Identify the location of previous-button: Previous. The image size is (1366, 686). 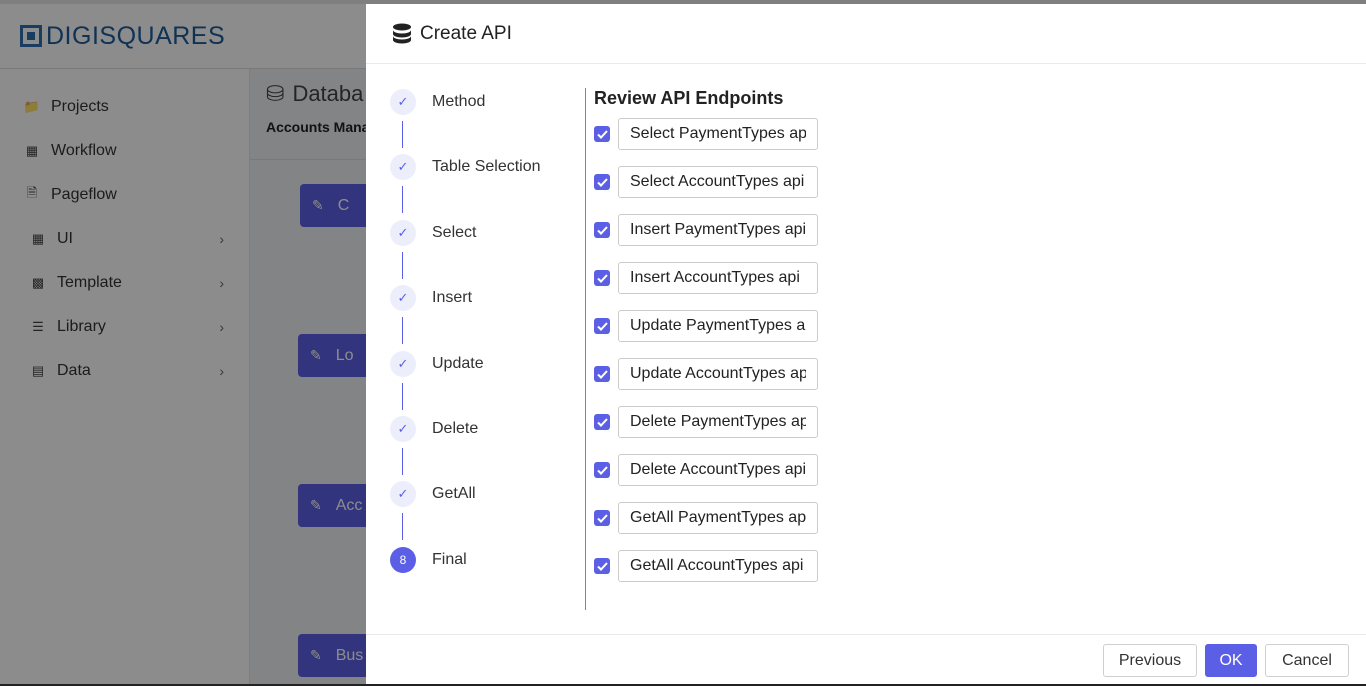
(1150, 660).